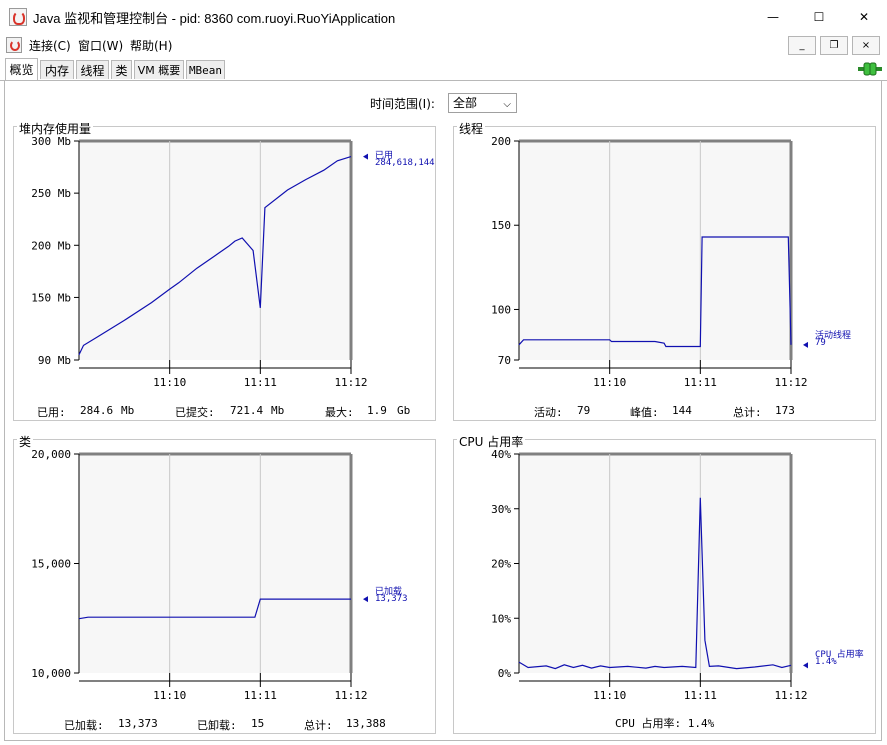  Describe the element at coordinates (195, 412) in the screenshot. I see `heap-committed-label: 已提交:` at that location.